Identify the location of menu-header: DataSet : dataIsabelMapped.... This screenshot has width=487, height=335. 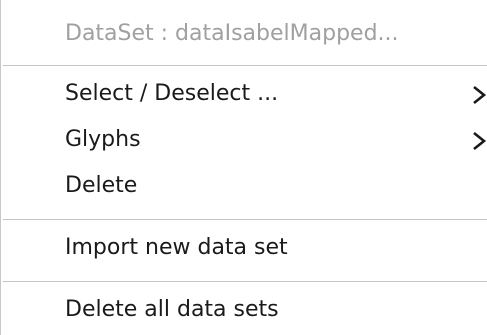
(244, 34).